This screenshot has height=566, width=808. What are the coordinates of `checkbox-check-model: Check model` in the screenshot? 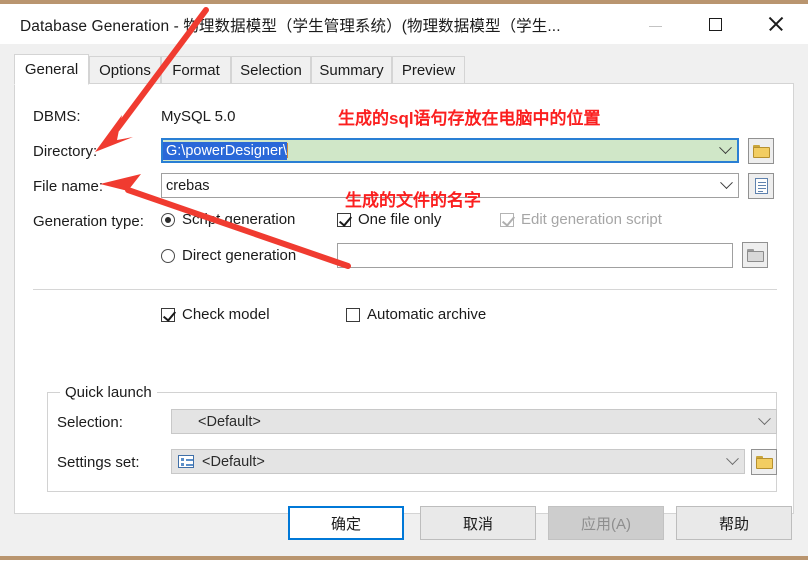 It's located at (215, 314).